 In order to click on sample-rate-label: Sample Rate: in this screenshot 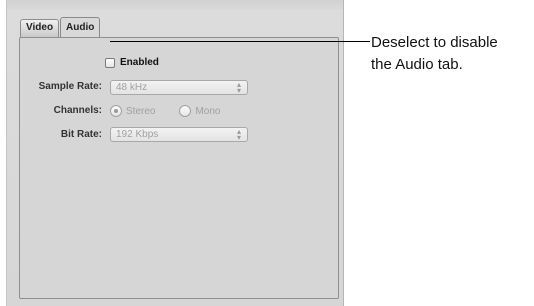, I will do `click(70, 86)`.